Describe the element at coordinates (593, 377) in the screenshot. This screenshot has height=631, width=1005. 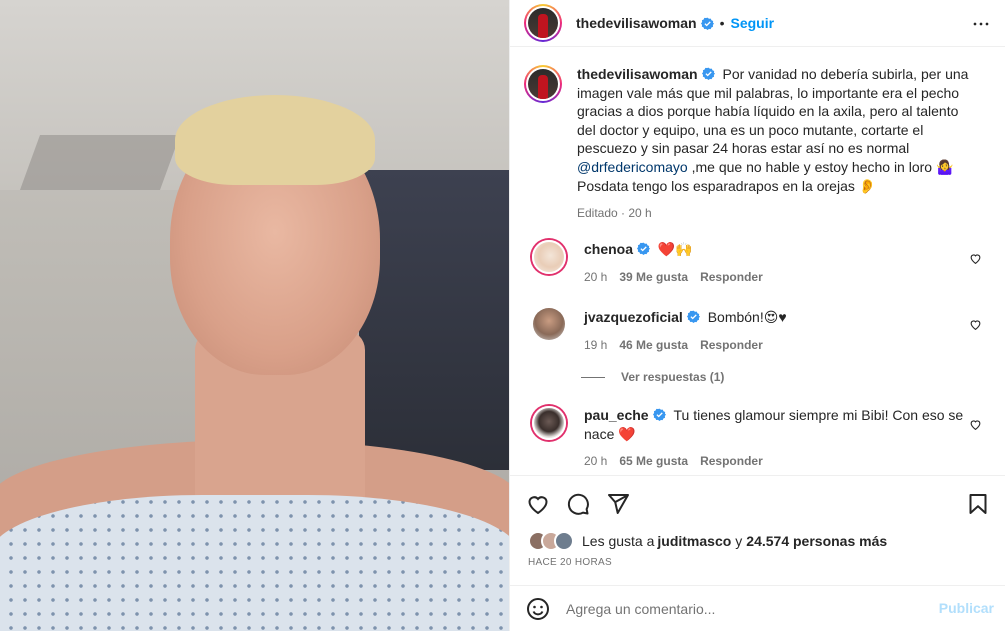
I see `replies-divider-line` at that location.